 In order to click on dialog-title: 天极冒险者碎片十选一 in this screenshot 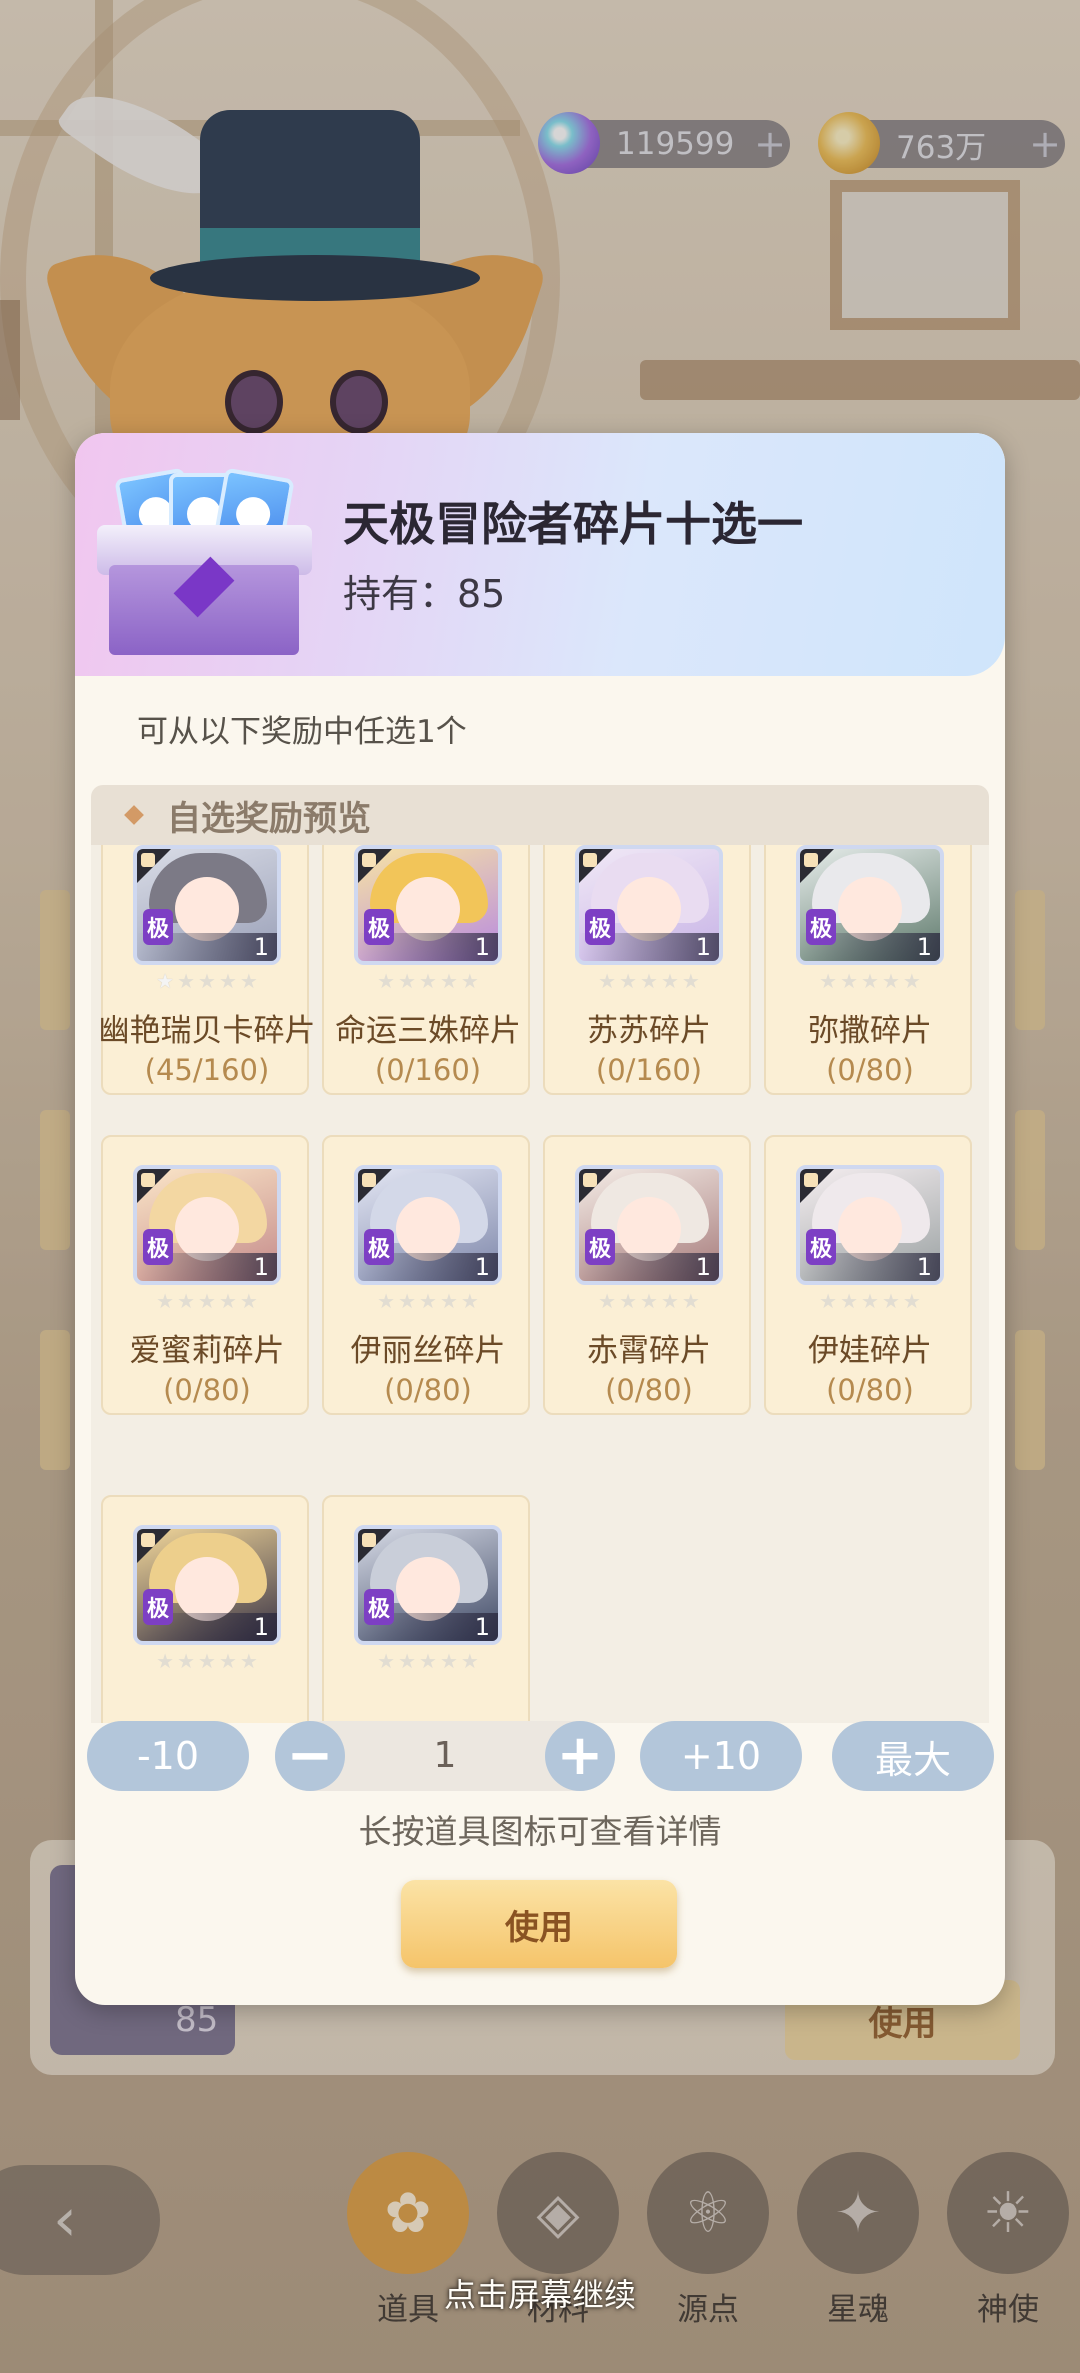, I will do `click(573, 524)`.